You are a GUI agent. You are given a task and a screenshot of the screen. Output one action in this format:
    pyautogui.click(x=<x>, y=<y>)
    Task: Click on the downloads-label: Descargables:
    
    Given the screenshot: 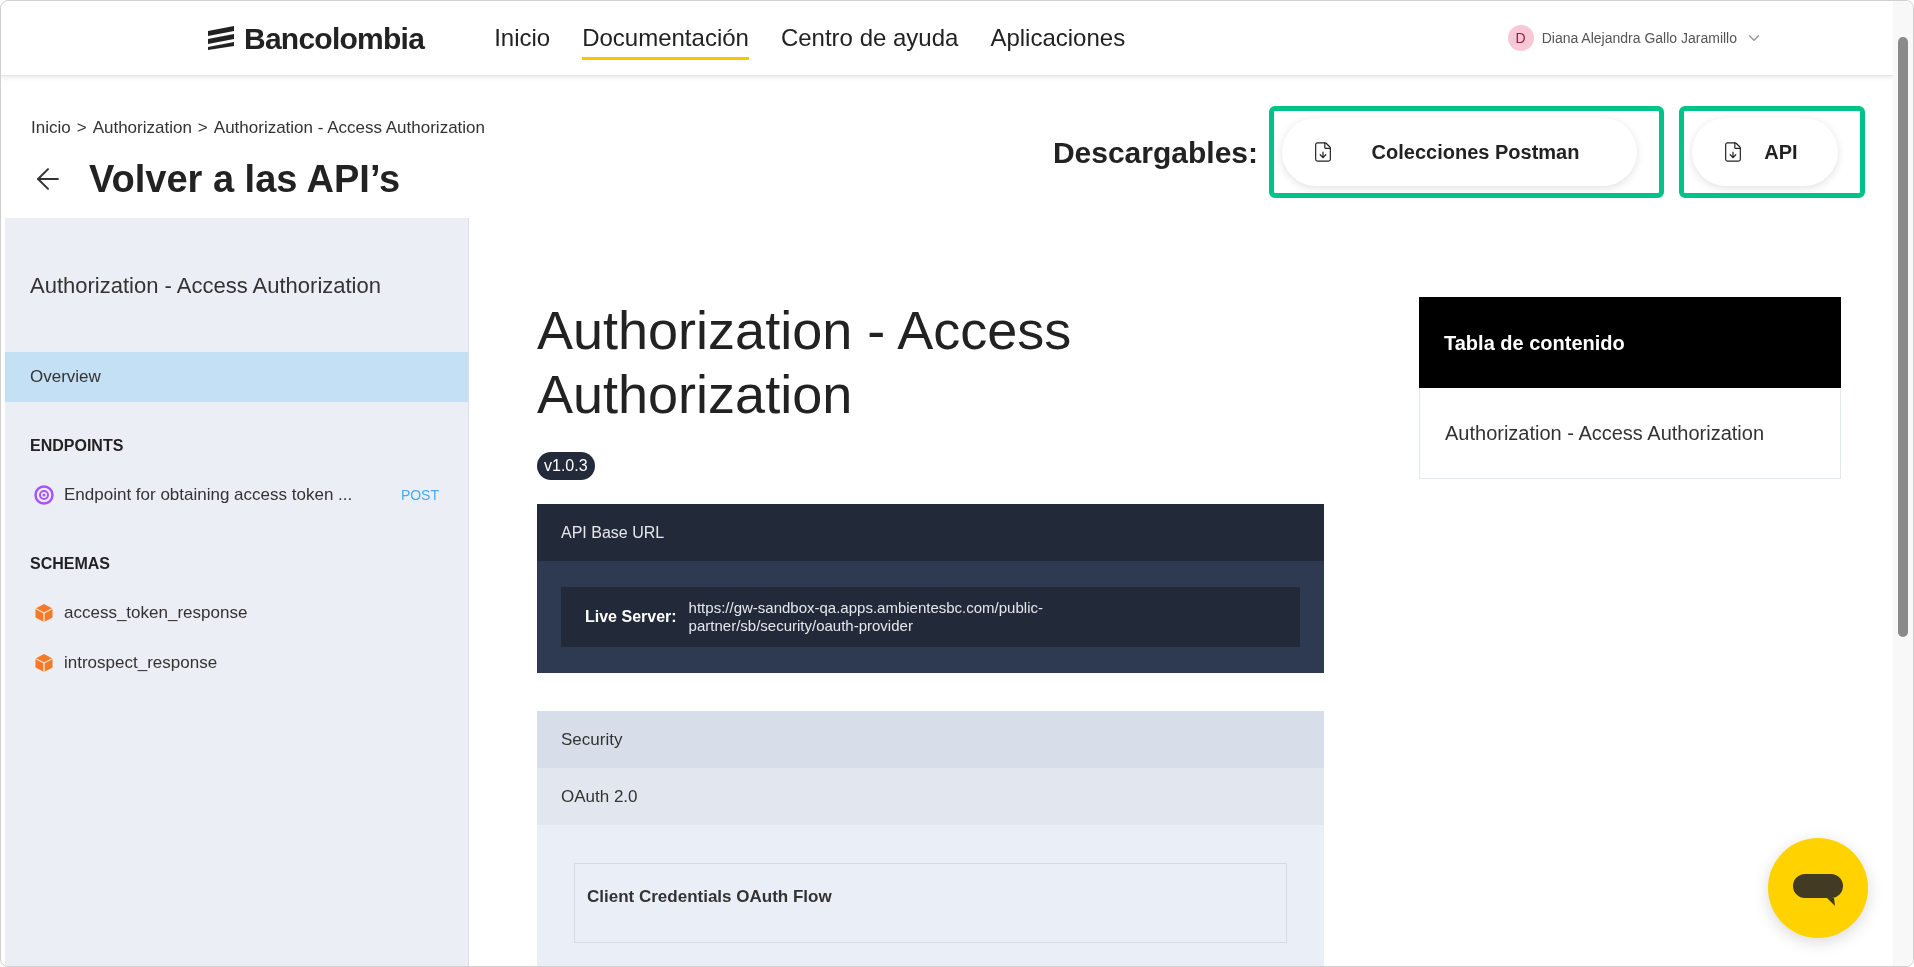 What is the action you would take?
    pyautogui.click(x=1155, y=152)
    